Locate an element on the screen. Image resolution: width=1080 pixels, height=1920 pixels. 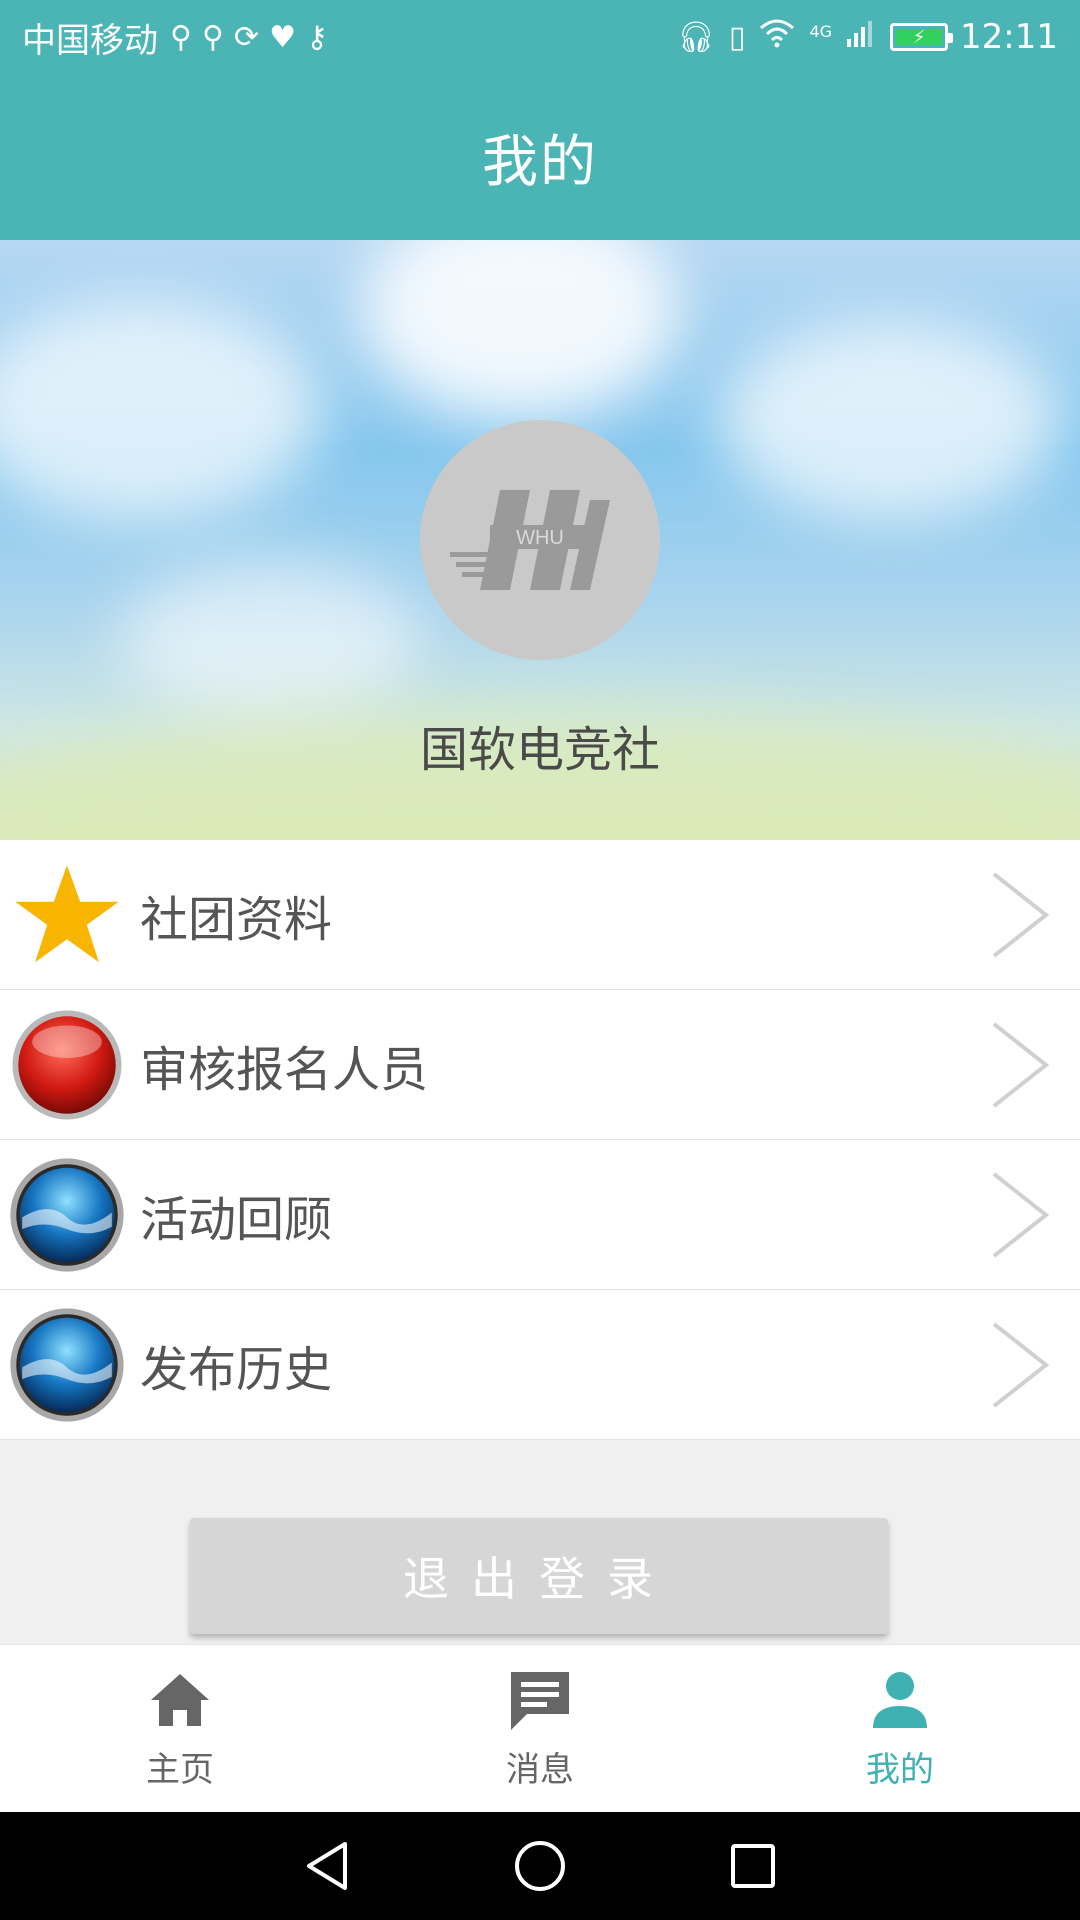
system-nav-bar is located at coordinates (540, 1866).